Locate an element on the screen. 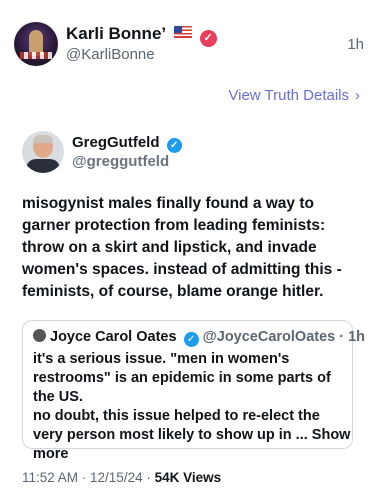  post-meta: 11:52 AM · 12/15/24 · 54K Views is located at coordinates (121, 477).